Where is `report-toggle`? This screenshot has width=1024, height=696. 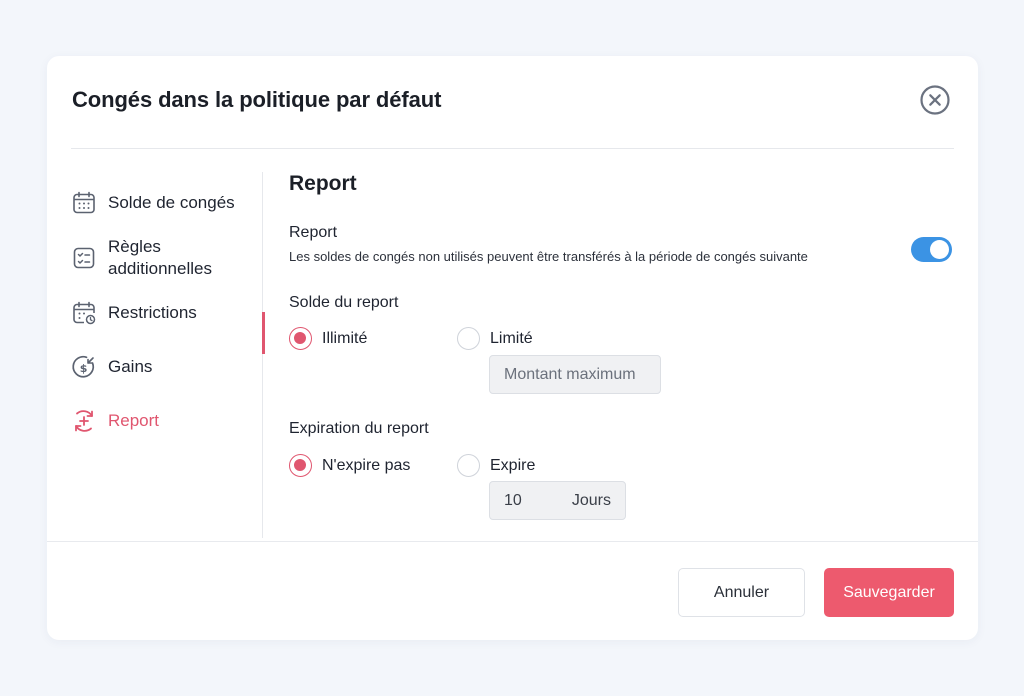 report-toggle is located at coordinates (931, 249).